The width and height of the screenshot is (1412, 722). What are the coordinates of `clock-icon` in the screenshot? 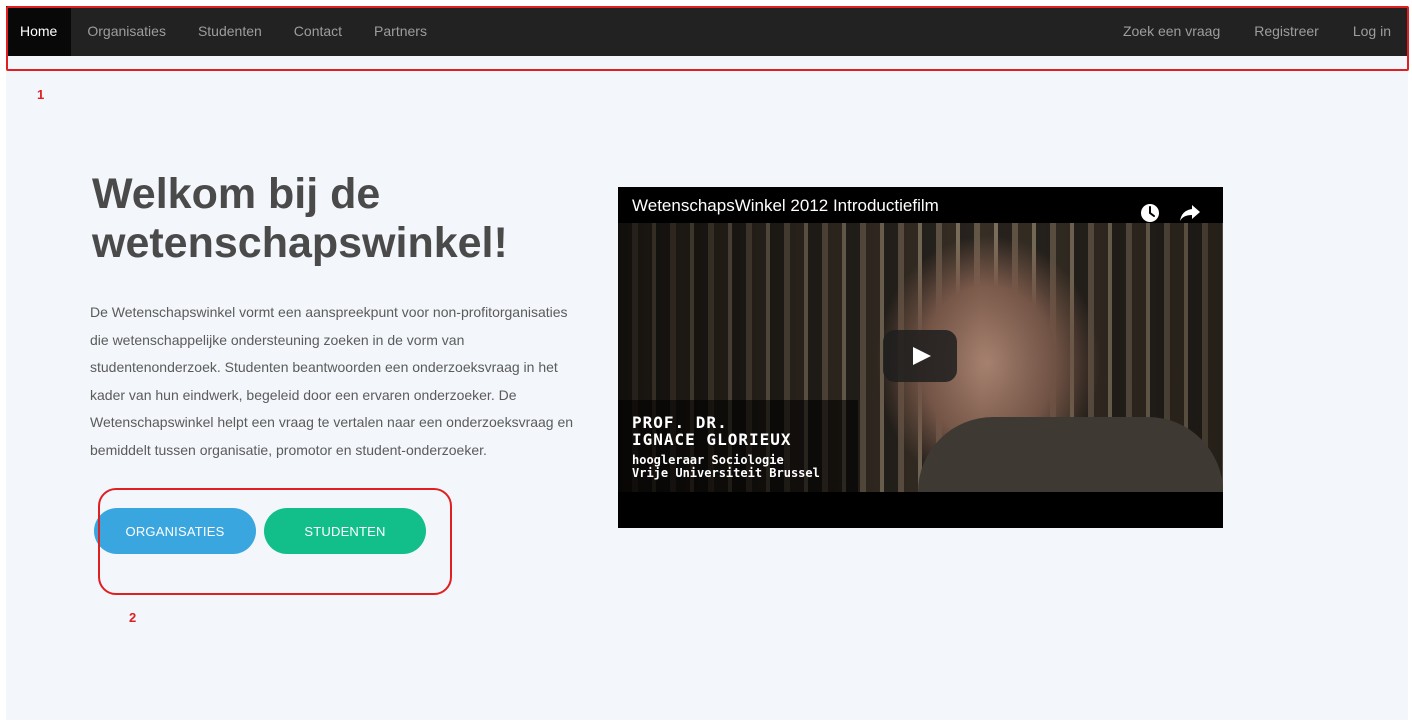 It's located at (1150, 213).